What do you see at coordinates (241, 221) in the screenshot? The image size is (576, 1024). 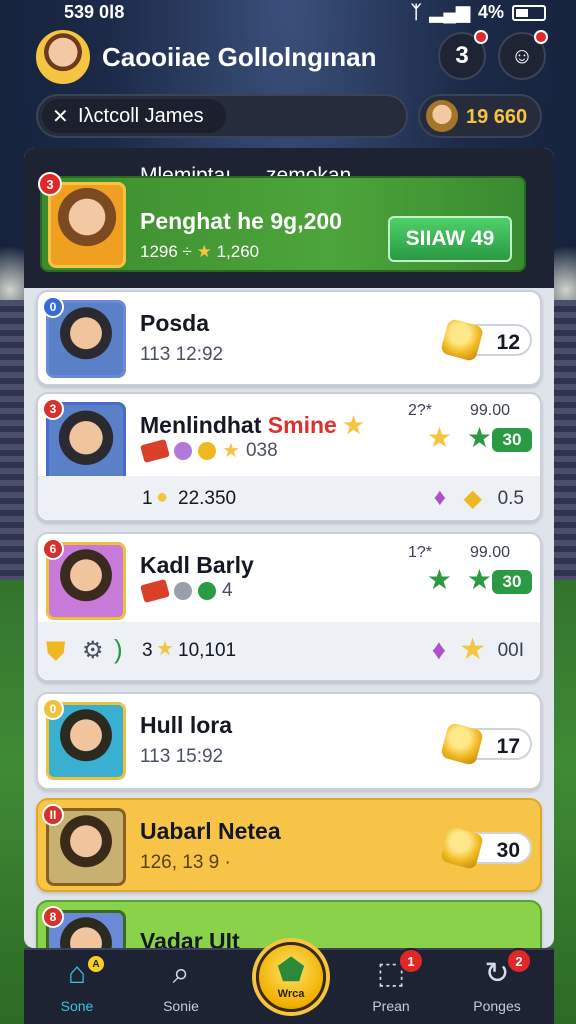 I see `featured-line1: Penghat he 9g,200` at bounding box center [241, 221].